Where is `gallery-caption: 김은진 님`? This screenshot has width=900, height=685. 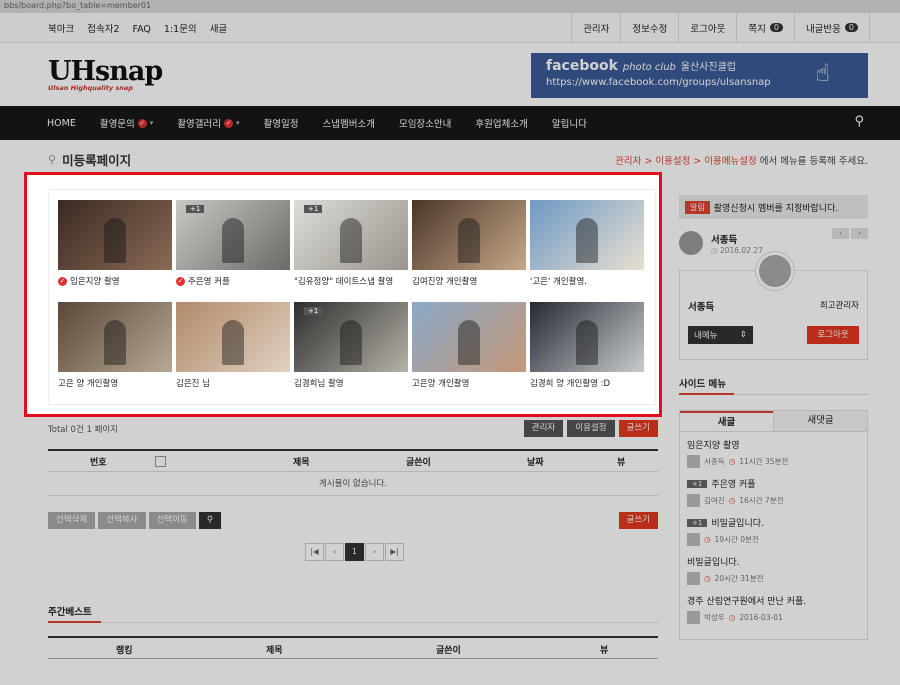
gallery-caption: 김은진 님 is located at coordinates (233, 383).